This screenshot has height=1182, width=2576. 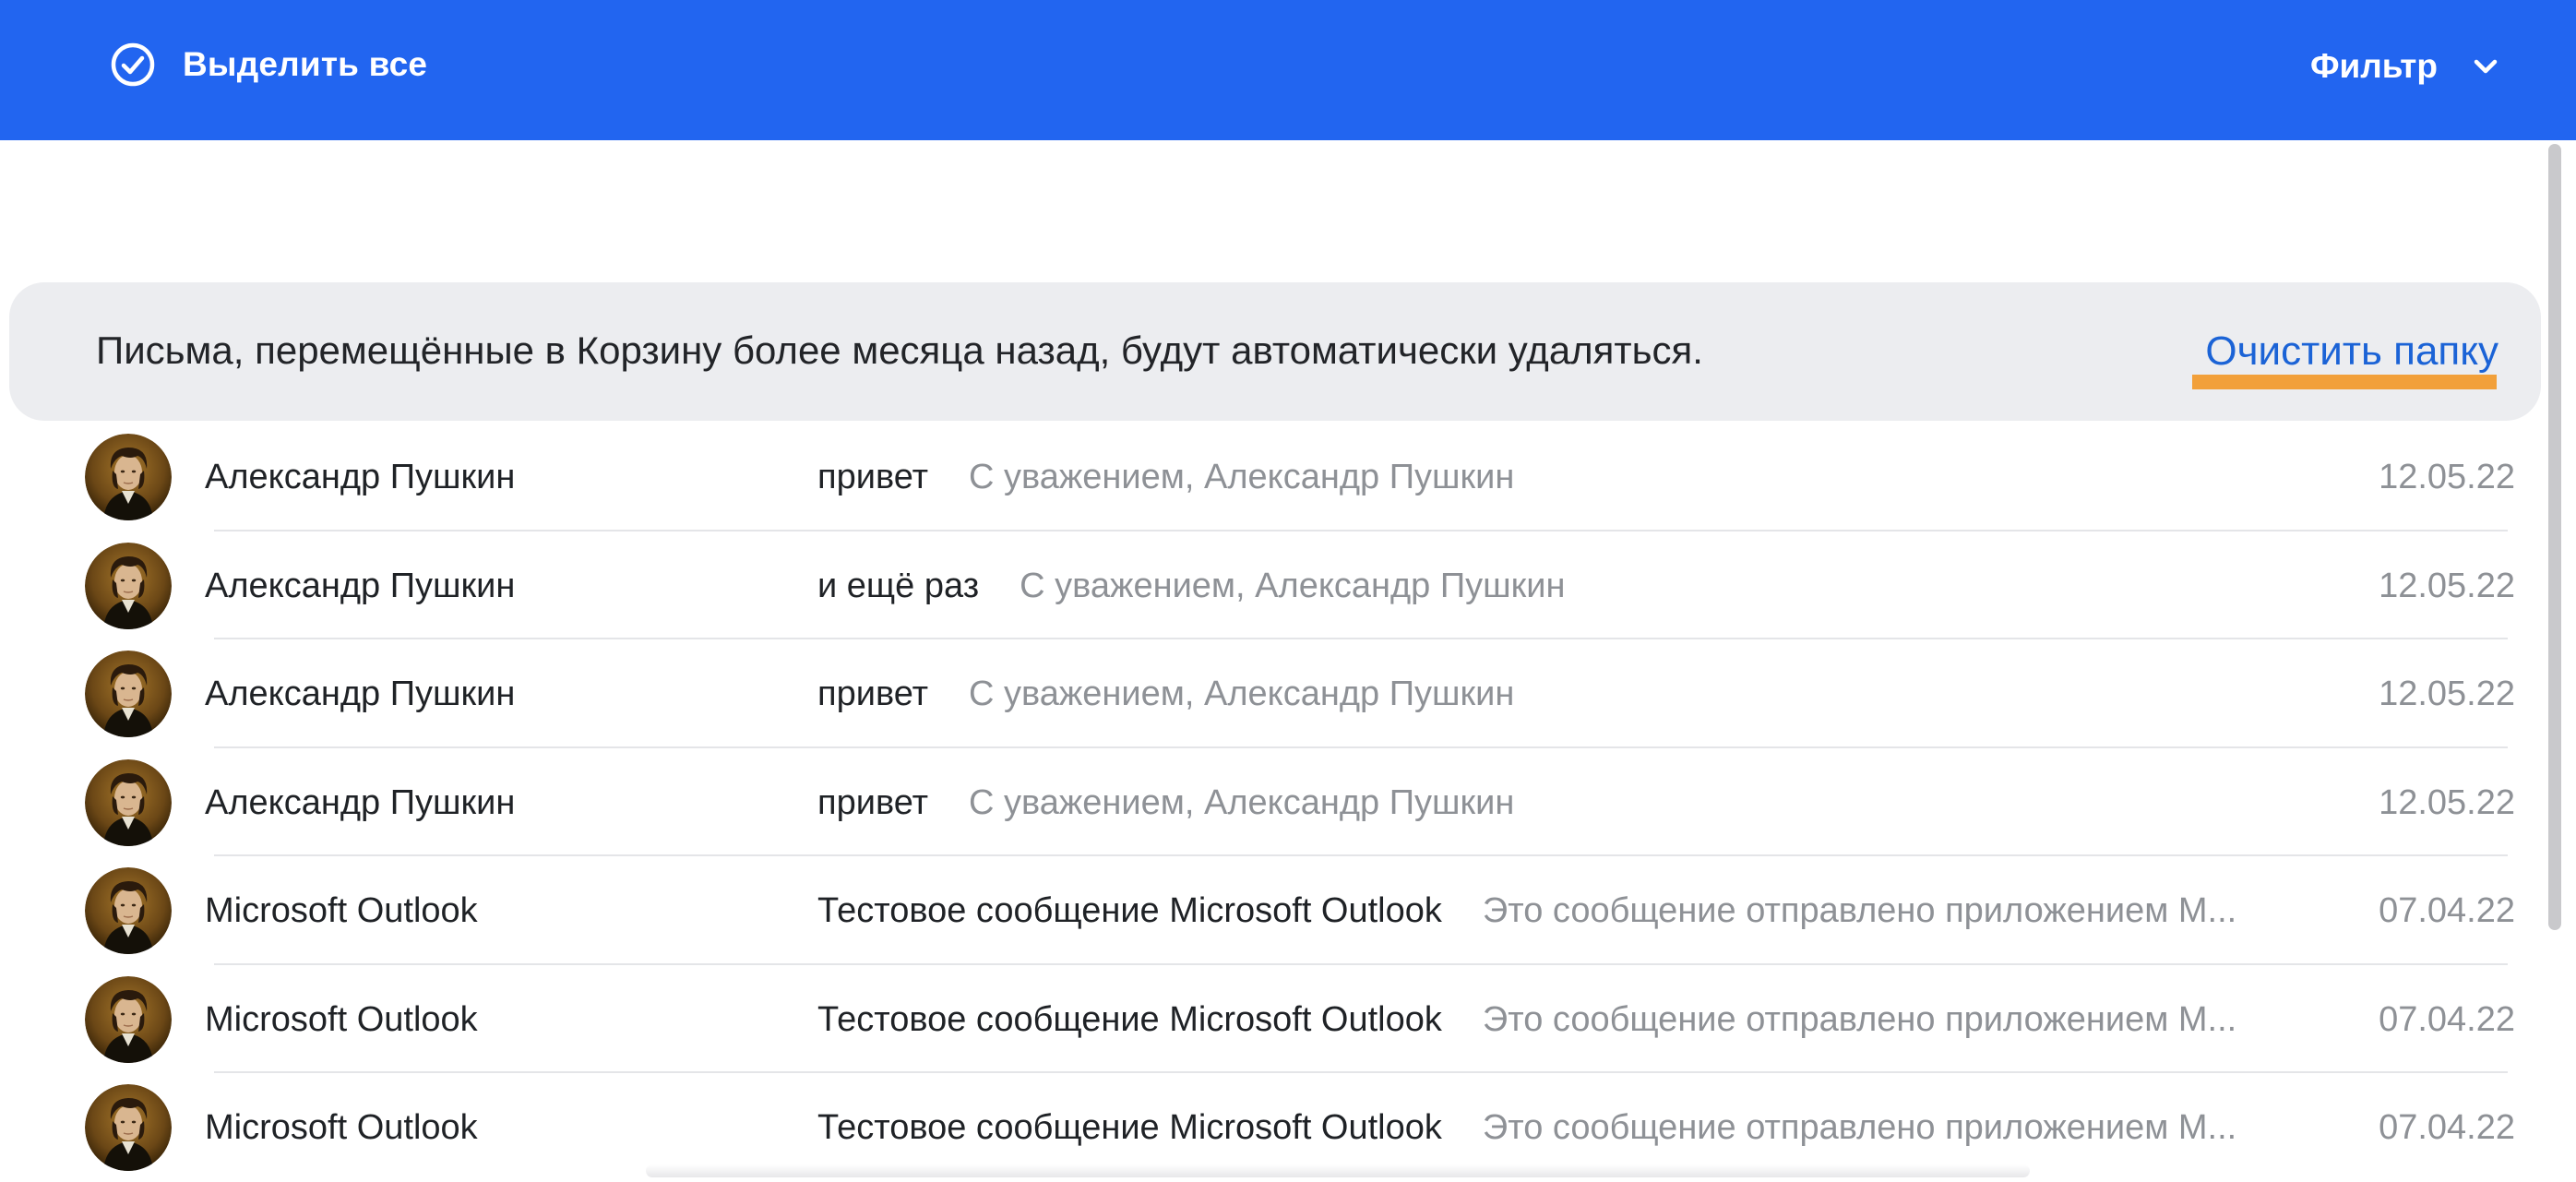 I want to click on top-toolbar: Выделить все Фильтр, so click(x=1288, y=70).